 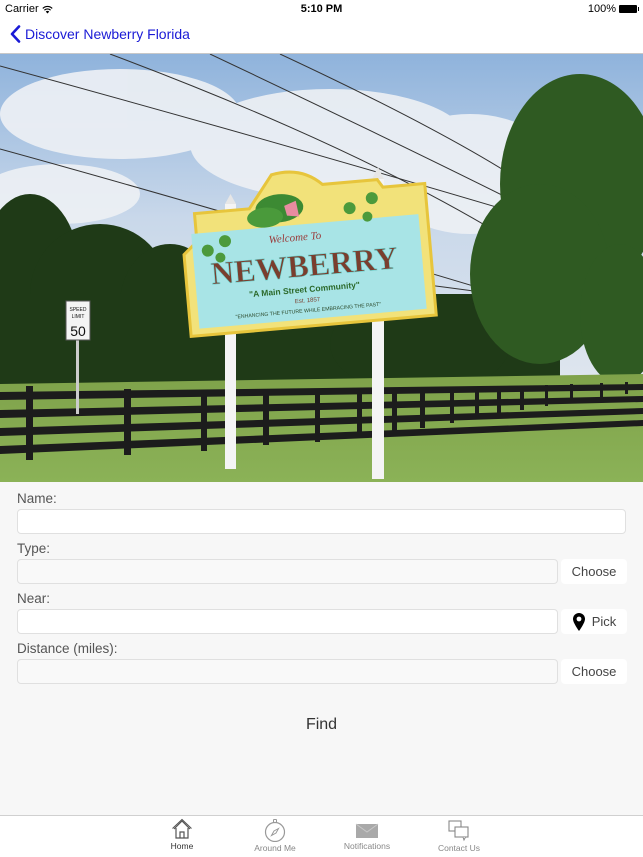 I want to click on tab-around-me-label: Around Me, so click(x=275, y=848).